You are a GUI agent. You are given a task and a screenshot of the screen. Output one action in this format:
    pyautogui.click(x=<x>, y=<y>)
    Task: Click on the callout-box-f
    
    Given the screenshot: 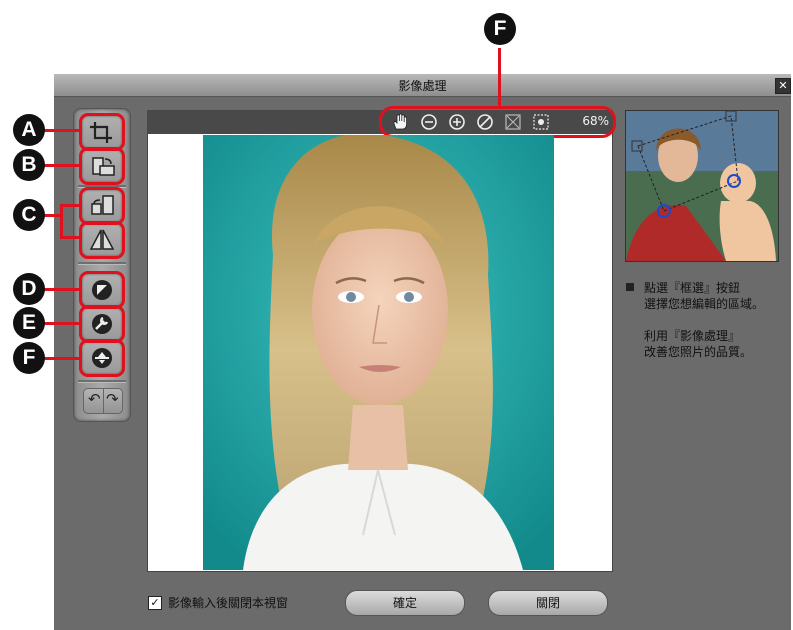 What is the action you would take?
    pyautogui.click(x=102, y=358)
    